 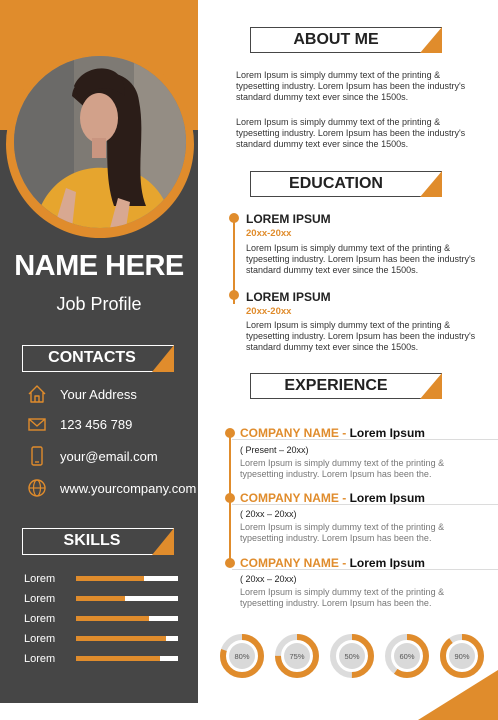 I want to click on education-years-2: 20xx-20xx, so click(x=269, y=311).